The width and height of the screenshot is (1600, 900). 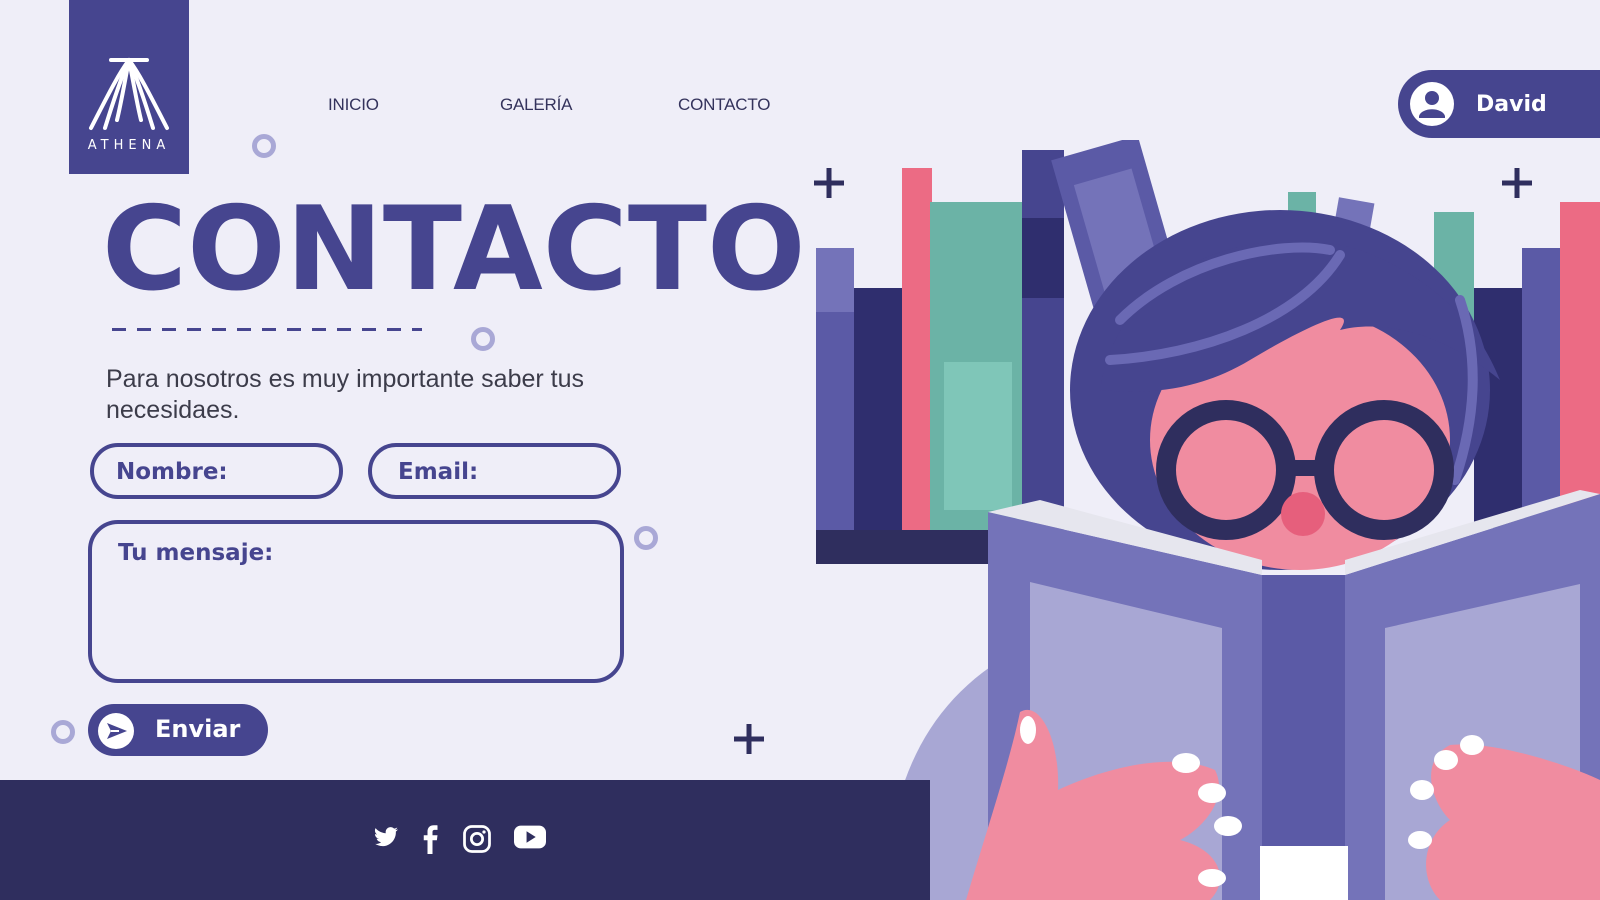 What do you see at coordinates (267, 329) in the screenshot?
I see `title-divider` at bounding box center [267, 329].